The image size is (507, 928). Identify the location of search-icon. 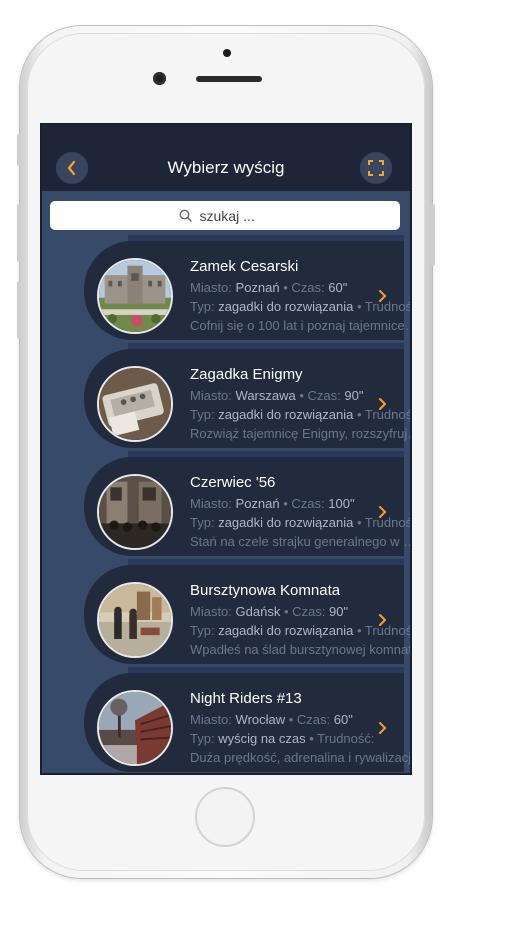
(185, 215).